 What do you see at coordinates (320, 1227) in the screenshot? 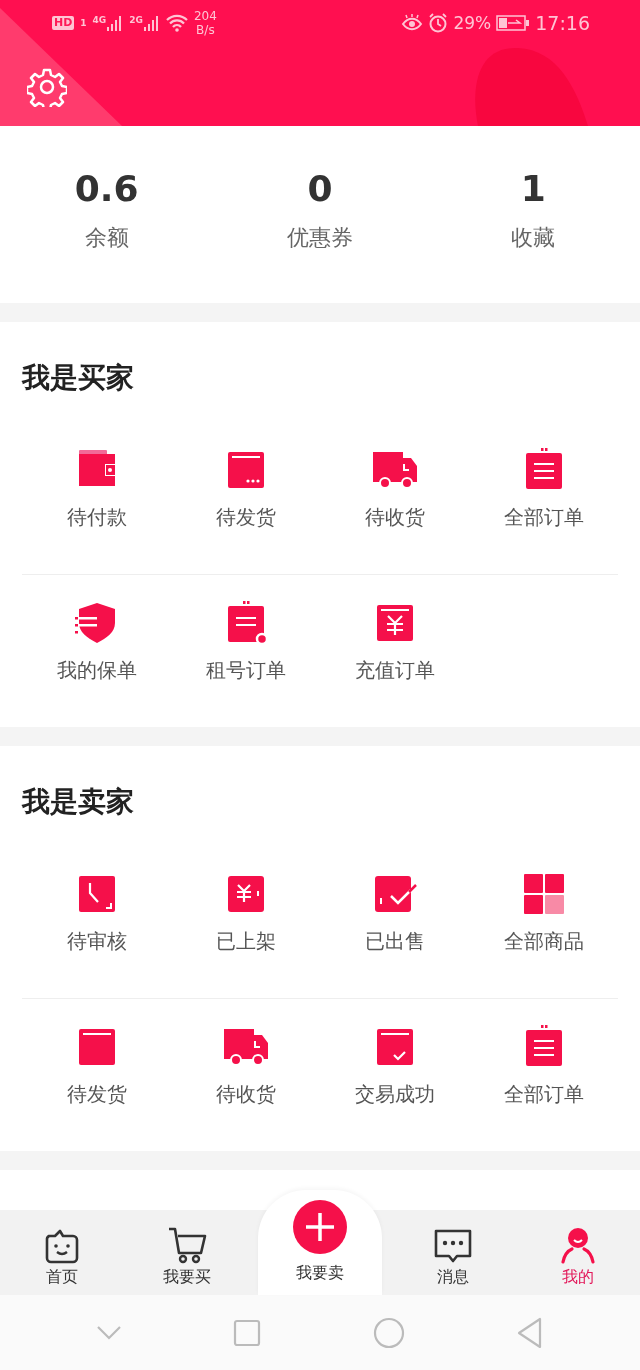
I see `add-icon` at bounding box center [320, 1227].